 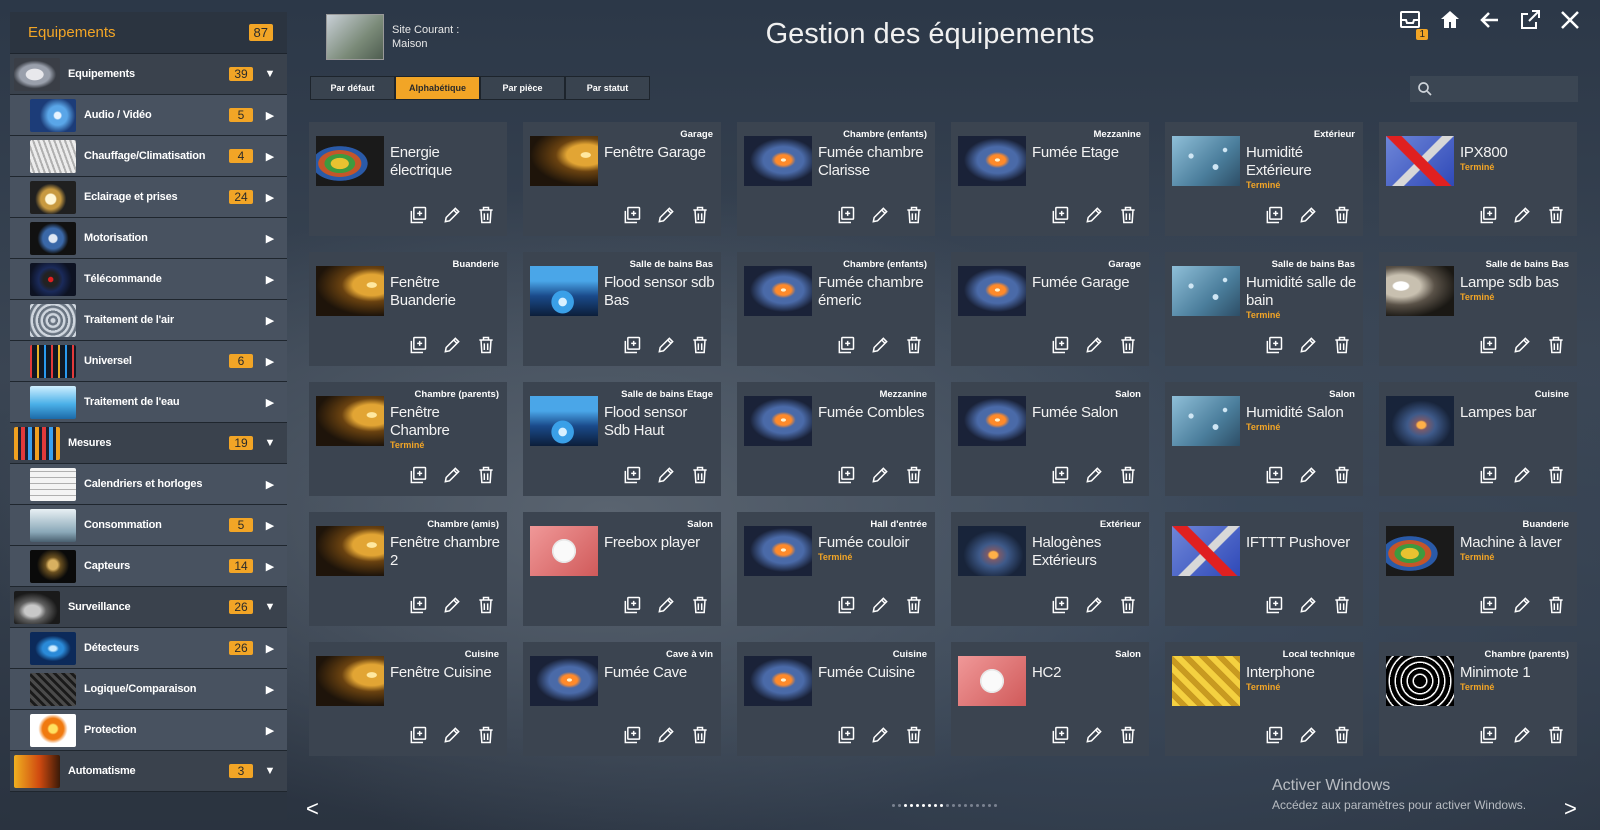 What do you see at coordinates (148, 771) in the screenshot?
I see `sidebar-category-17: Automatisme 3 ▼` at bounding box center [148, 771].